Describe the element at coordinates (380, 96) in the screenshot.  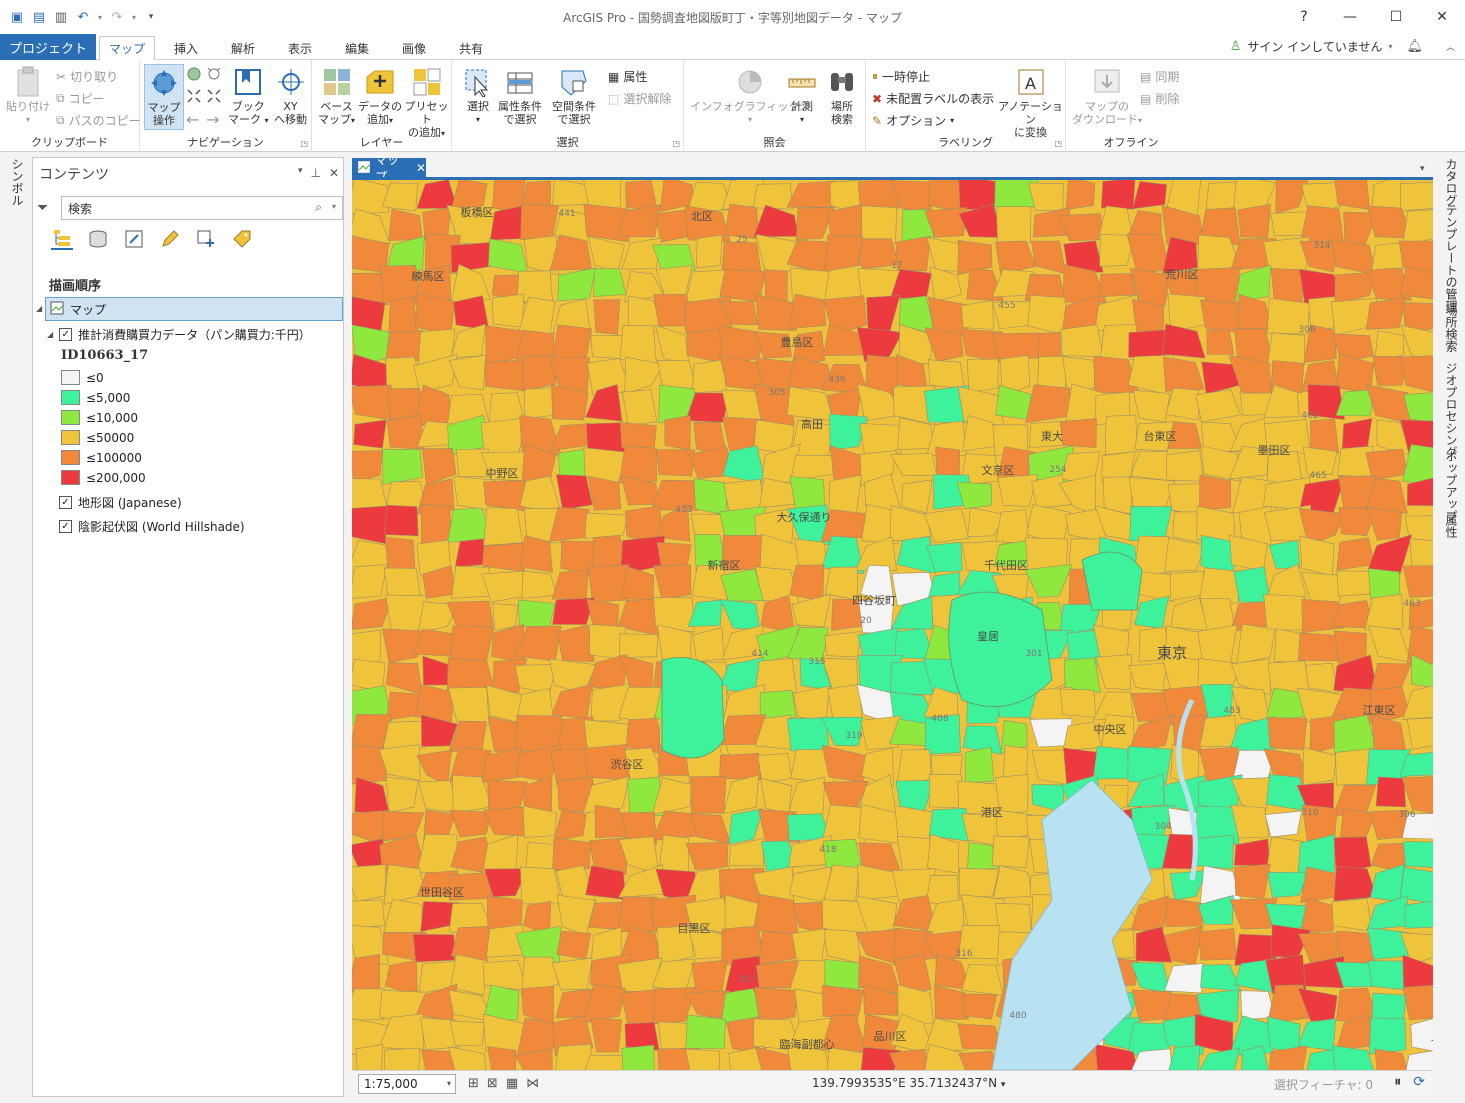
I see `add-data-button: データの 追加▾` at that location.